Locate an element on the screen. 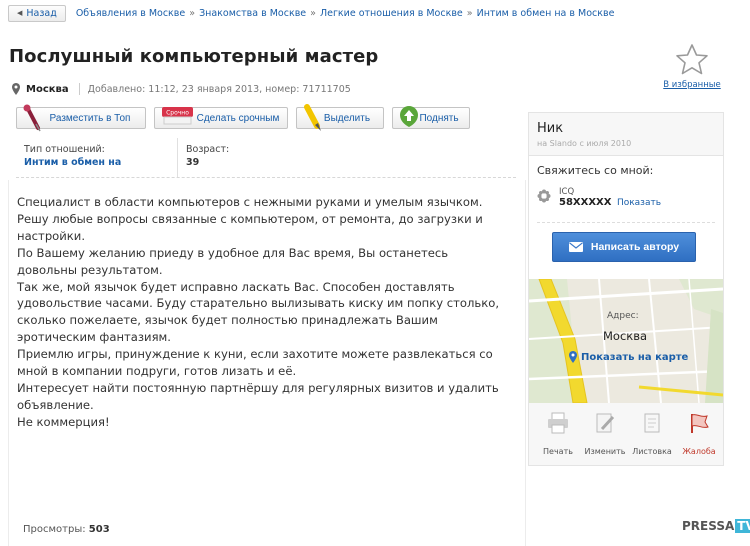 The height and width of the screenshot is (546, 750). report-button: Жалоба is located at coordinates (699, 435).